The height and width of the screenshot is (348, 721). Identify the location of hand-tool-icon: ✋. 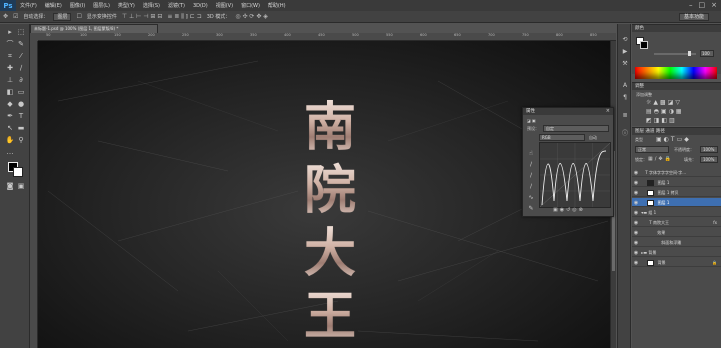
(10, 140).